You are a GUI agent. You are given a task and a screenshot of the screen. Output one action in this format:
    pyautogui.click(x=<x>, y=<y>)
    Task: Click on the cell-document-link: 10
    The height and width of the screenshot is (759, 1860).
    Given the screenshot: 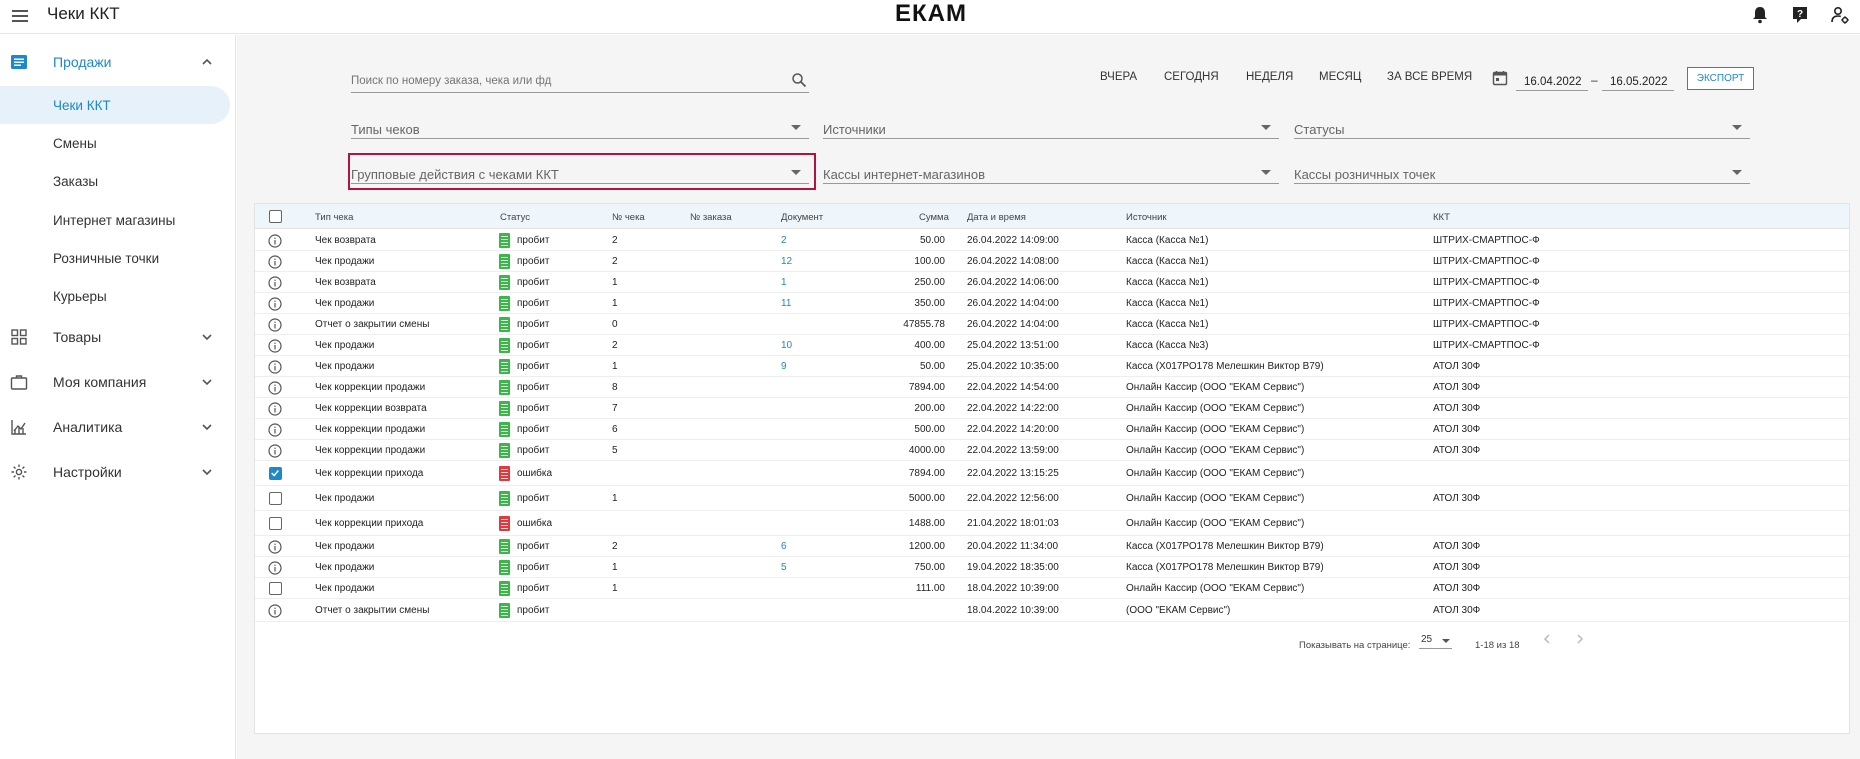 What is the action you would take?
    pyautogui.click(x=786, y=345)
    